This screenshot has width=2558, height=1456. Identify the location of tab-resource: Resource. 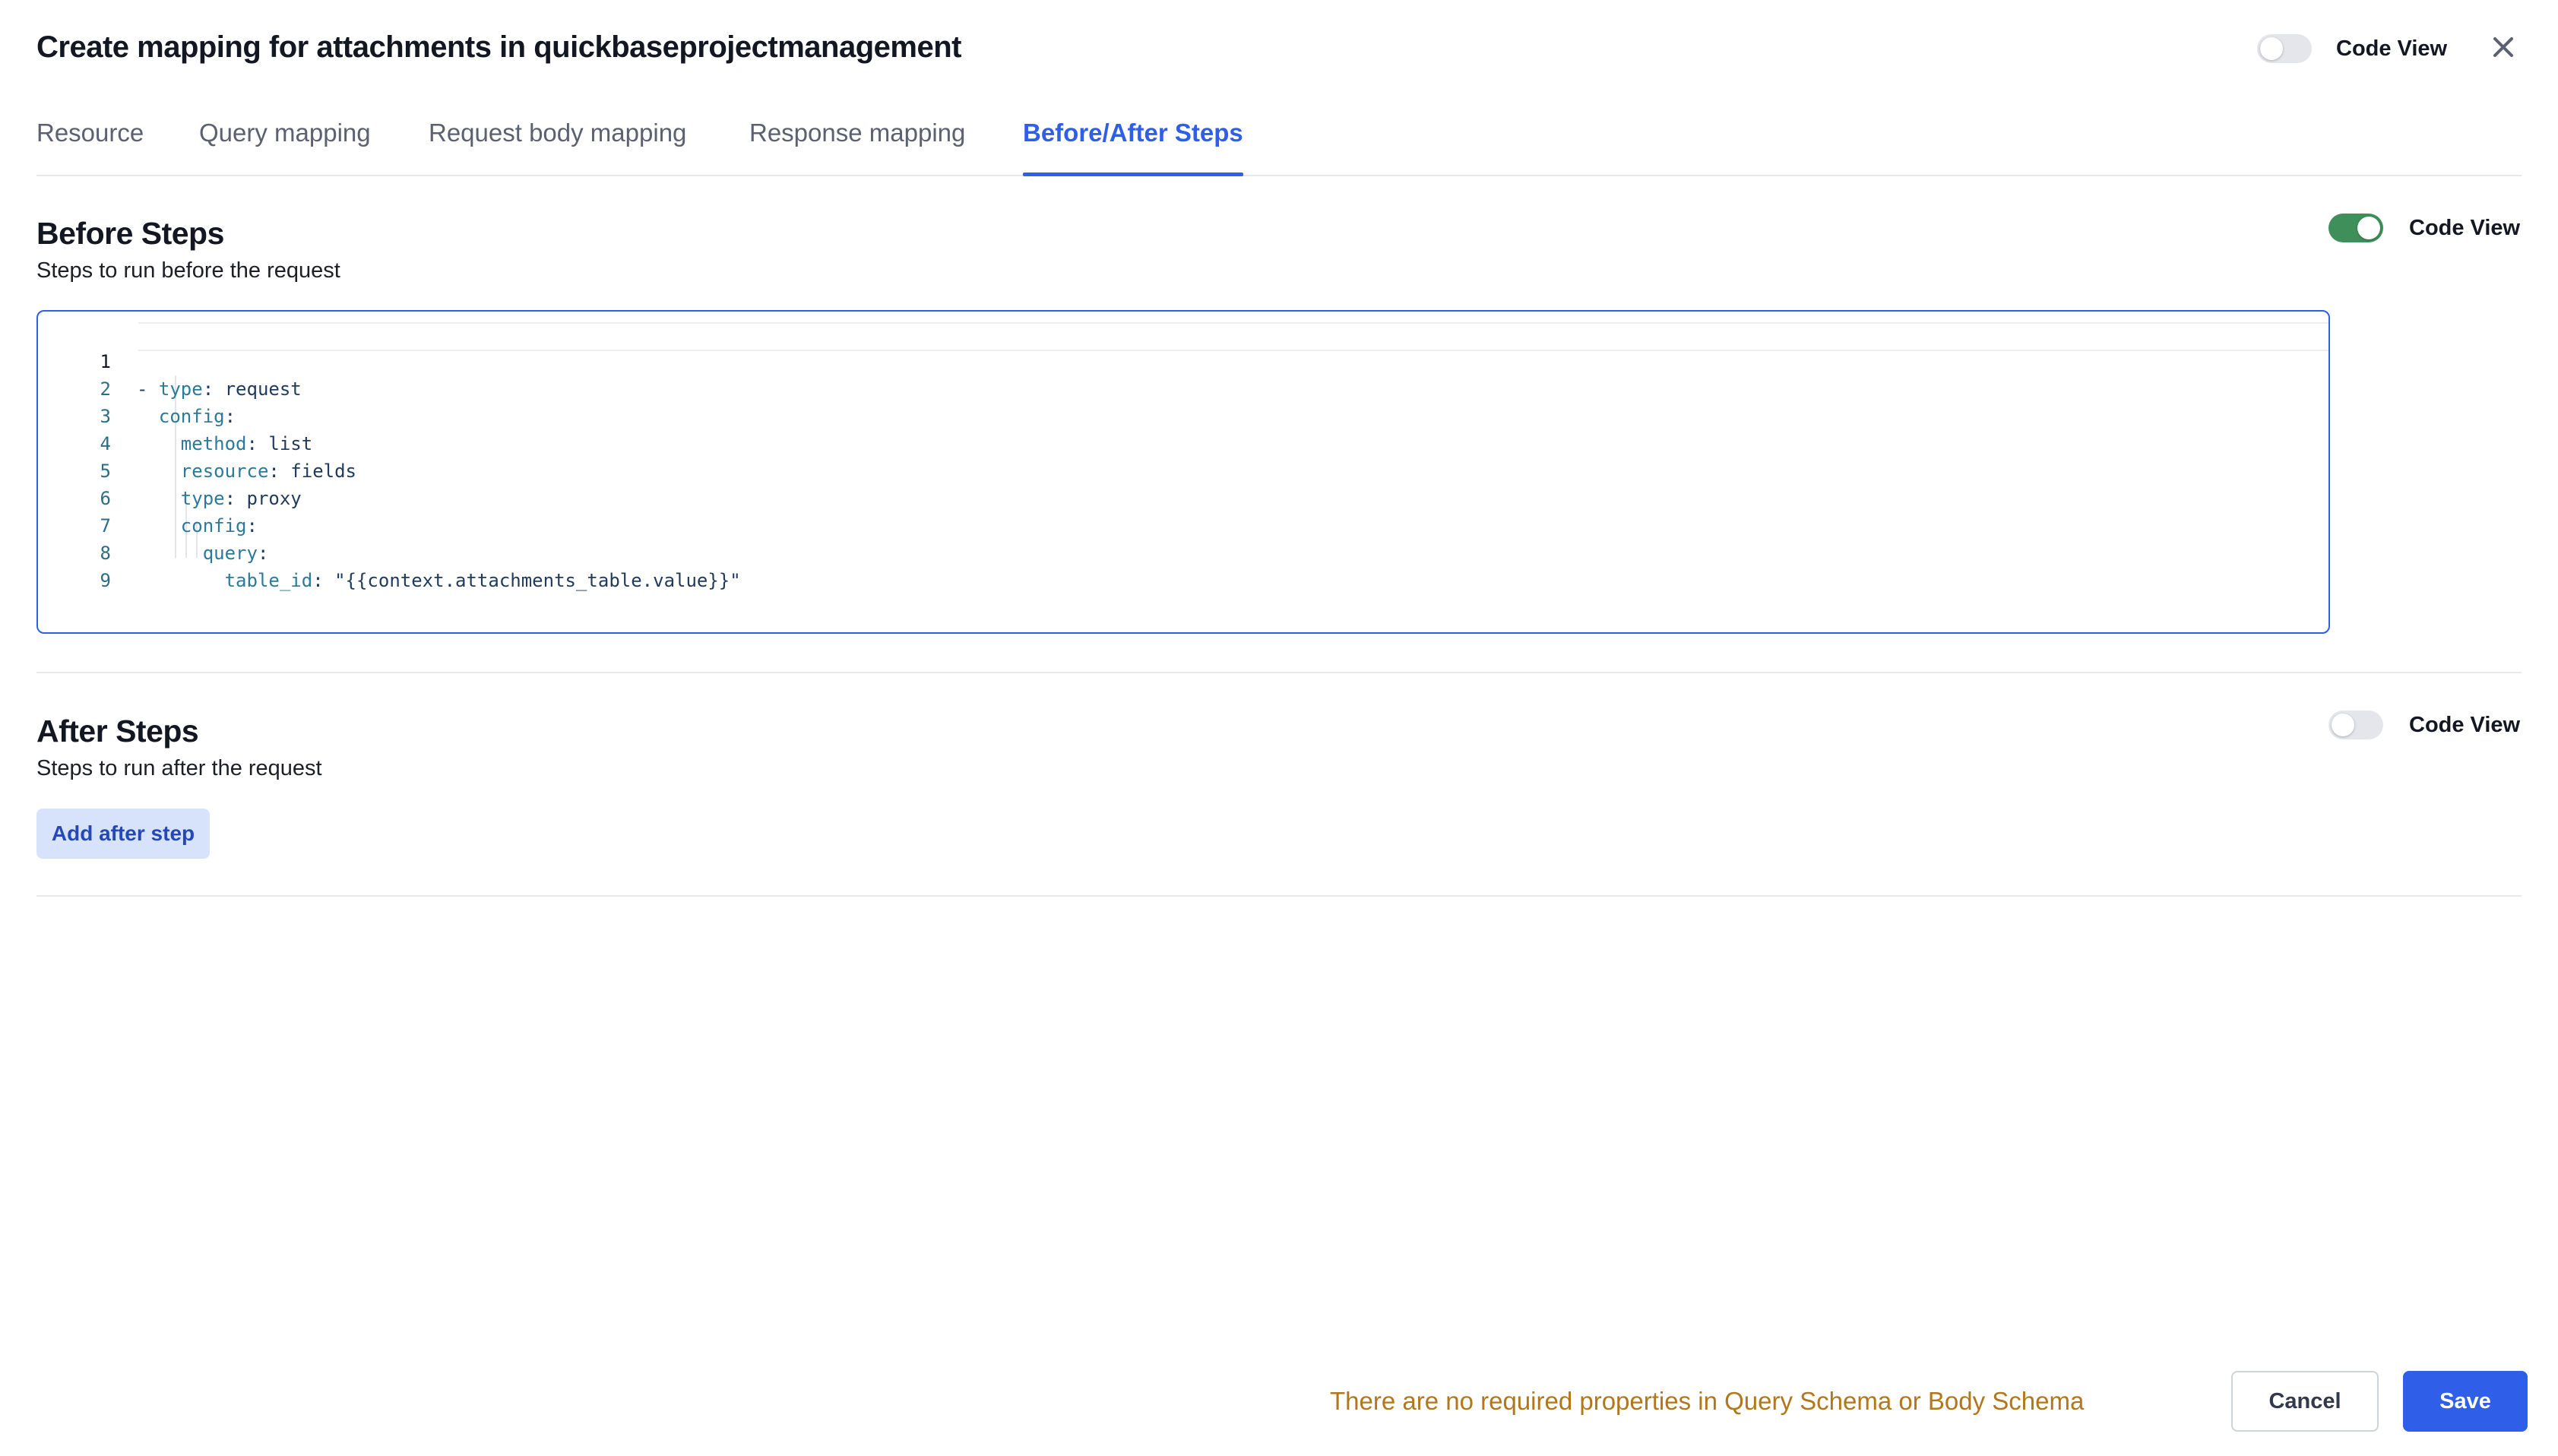
(90, 143).